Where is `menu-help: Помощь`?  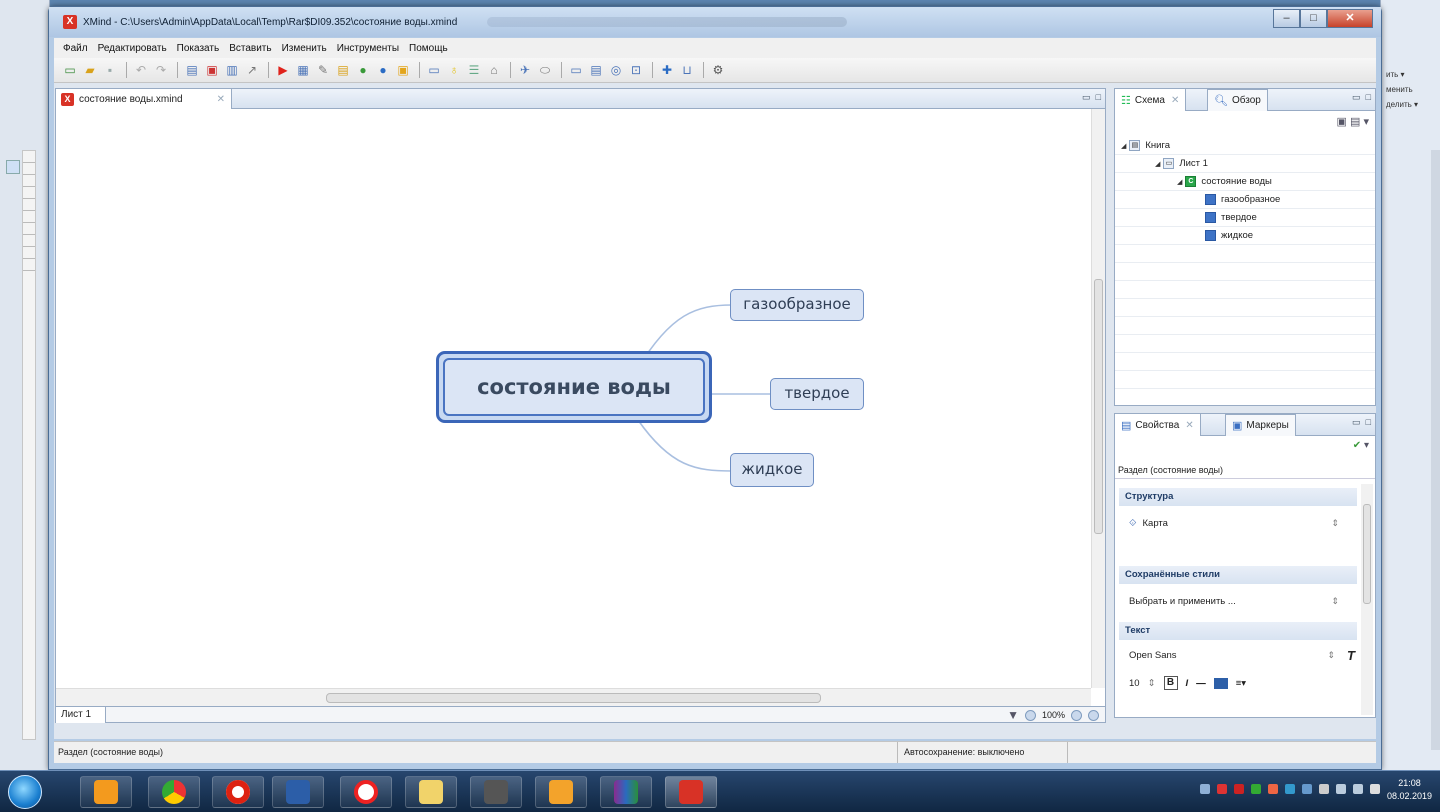 menu-help: Помощь is located at coordinates (428, 48).